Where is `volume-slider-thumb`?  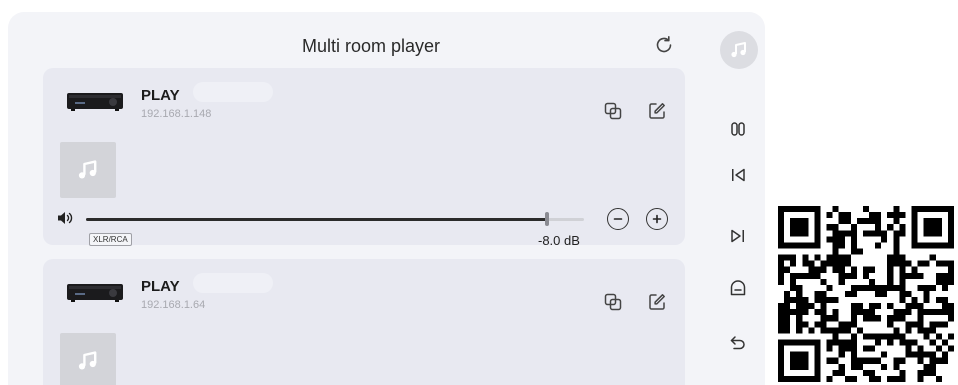
volume-slider-thumb is located at coordinates (546, 219).